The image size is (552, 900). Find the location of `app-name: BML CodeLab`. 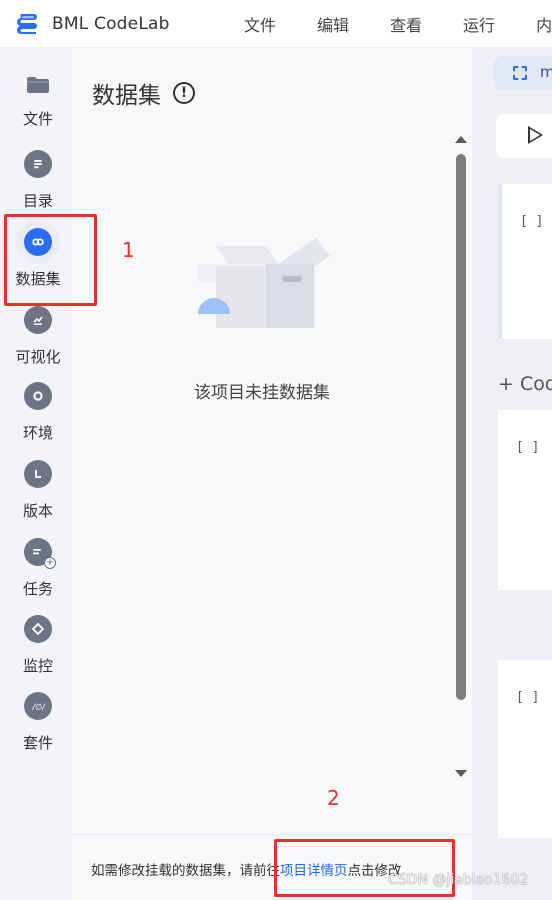

app-name: BML CodeLab is located at coordinates (111, 23).